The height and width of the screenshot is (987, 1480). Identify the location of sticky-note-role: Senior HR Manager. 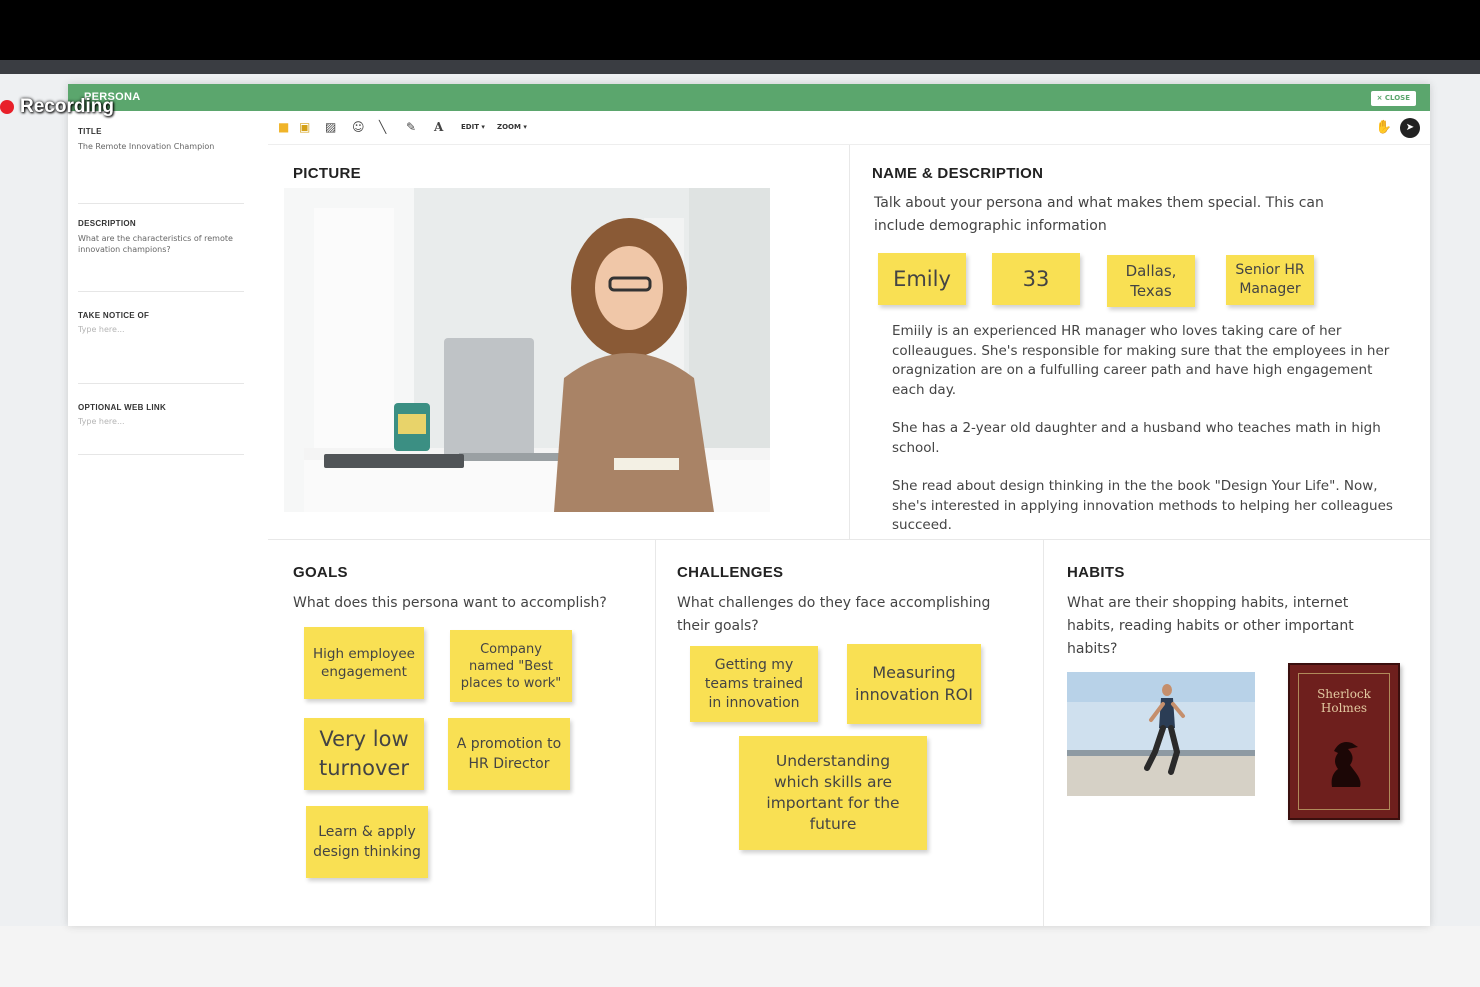
(1270, 280).